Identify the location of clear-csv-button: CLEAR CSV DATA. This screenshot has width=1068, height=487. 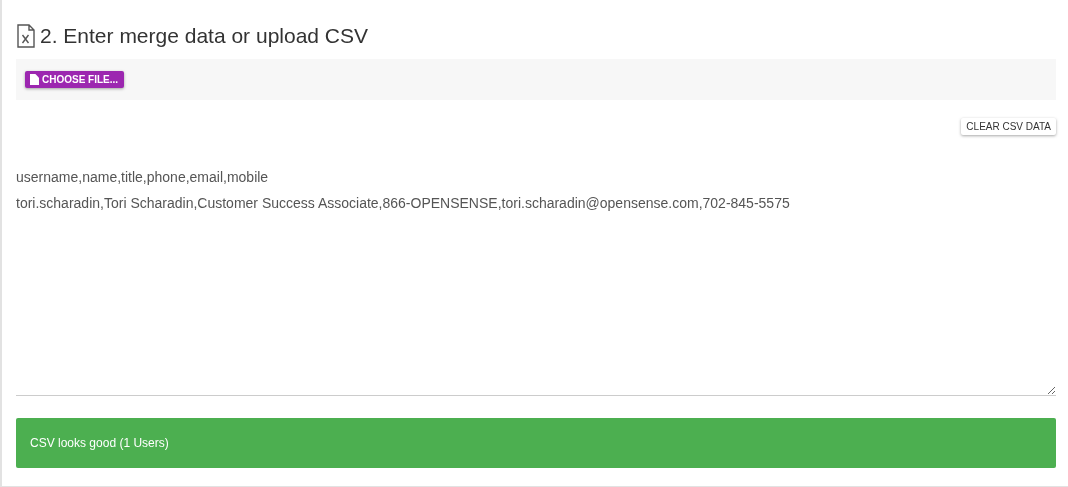
(1008, 126).